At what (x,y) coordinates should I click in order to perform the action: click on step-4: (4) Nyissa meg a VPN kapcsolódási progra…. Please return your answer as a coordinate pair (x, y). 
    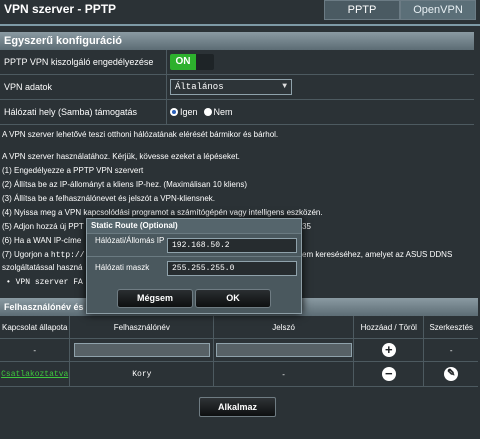
    Looking at the image, I should click on (162, 212).